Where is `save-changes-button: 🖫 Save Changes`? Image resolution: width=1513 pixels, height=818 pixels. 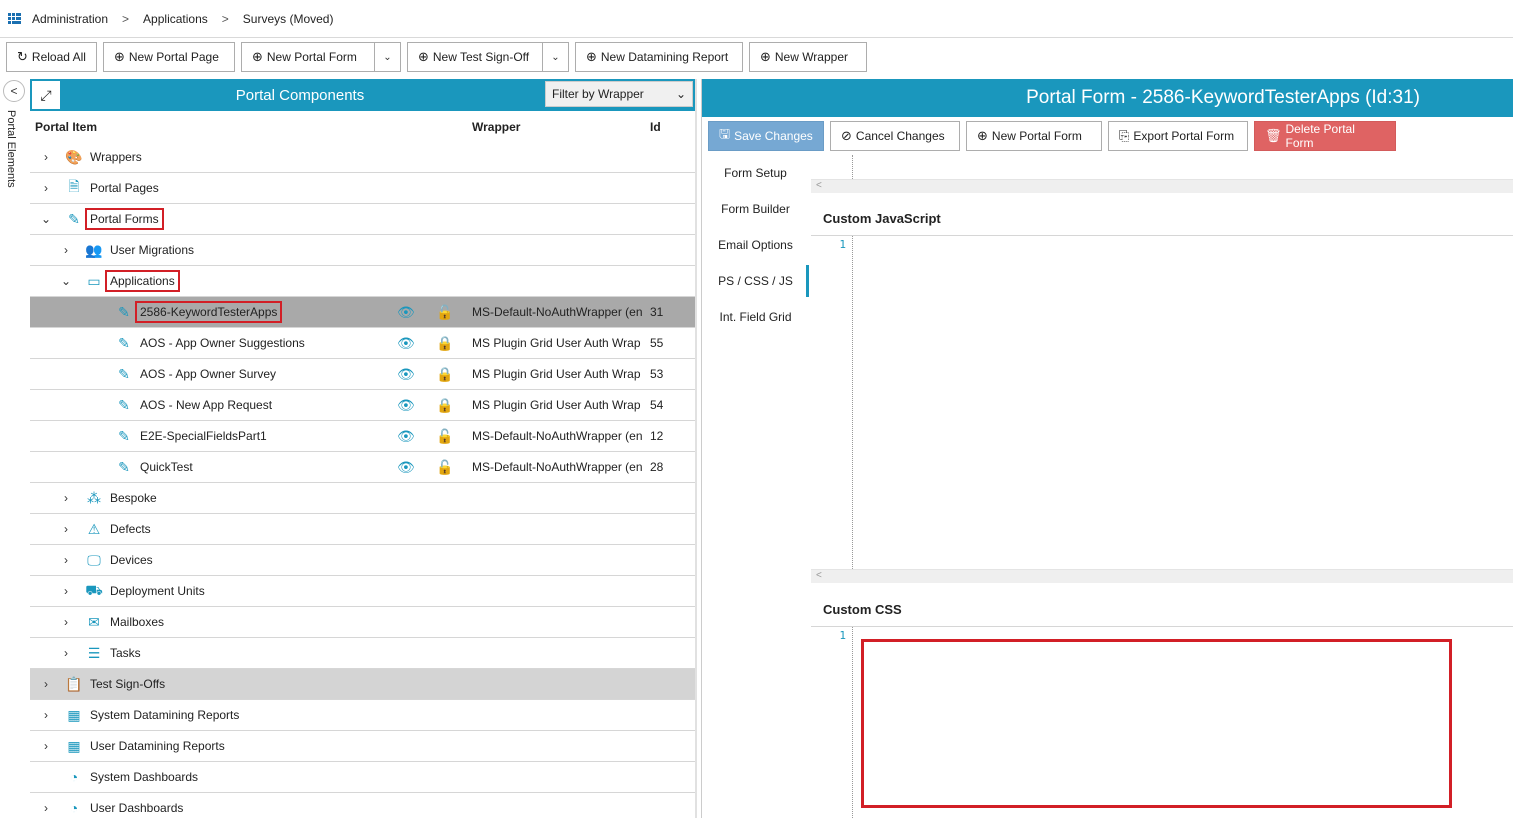
save-changes-button: 🖫 Save Changes is located at coordinates (766, 136).